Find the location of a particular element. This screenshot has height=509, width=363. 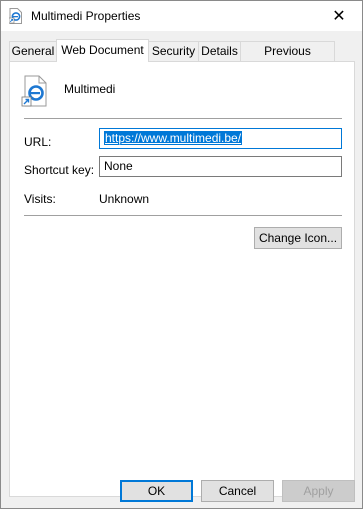

tab-general: General is located at coordinates (33, 51).